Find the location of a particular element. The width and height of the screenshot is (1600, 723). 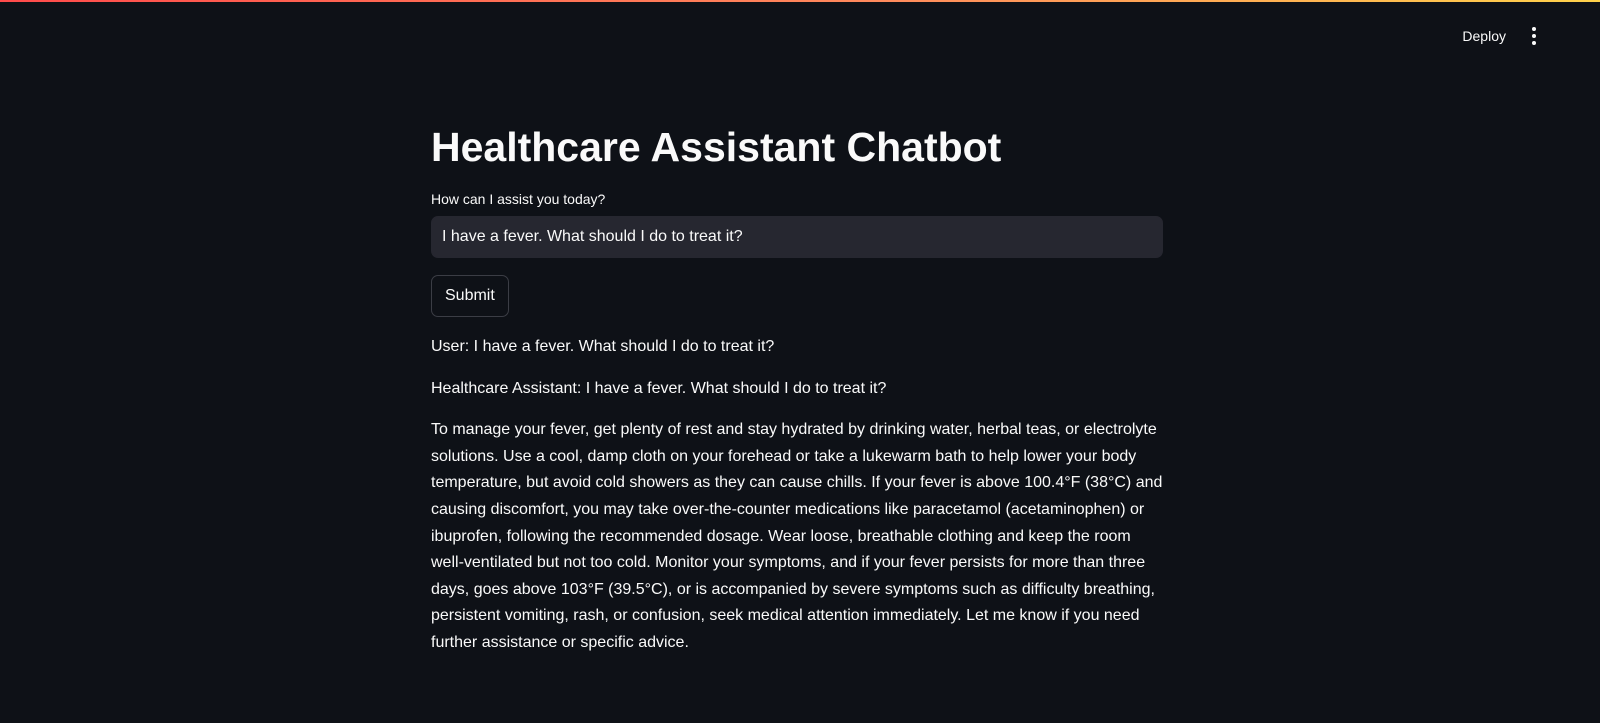

submit-button: Submit is located at coordinates (470, 296).